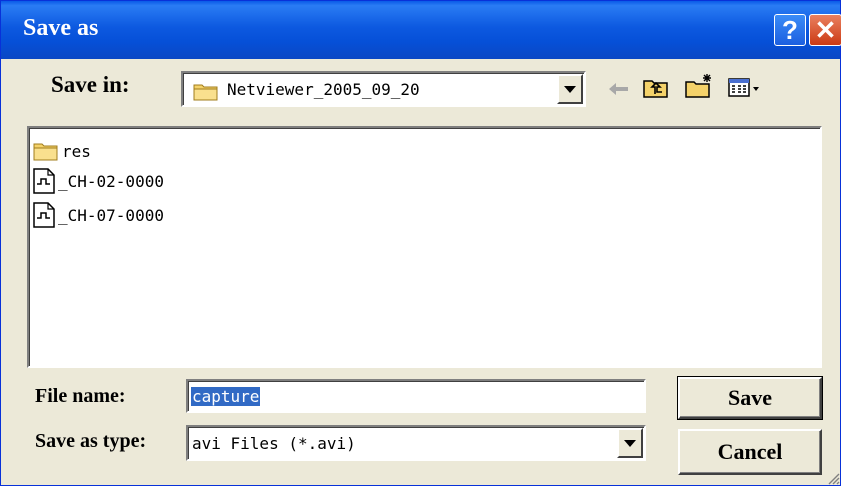  Describe the element at coordinates (619, 89) in the screenshot. I see `back-arrow-icon` at that location.